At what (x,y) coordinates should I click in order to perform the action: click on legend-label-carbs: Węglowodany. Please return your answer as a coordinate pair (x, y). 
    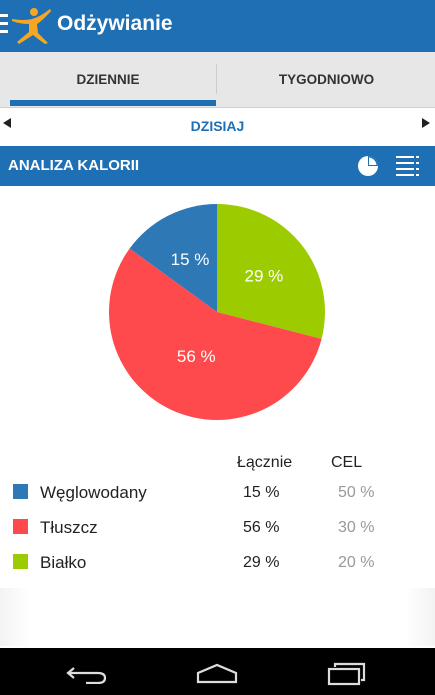
    Looking at the image, I should click on (93, 492).